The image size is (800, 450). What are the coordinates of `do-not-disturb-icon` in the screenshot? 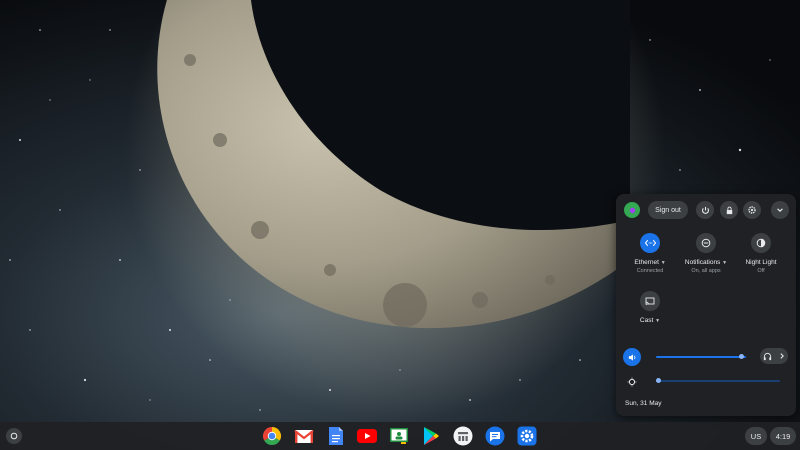 It's located at (706, 243).